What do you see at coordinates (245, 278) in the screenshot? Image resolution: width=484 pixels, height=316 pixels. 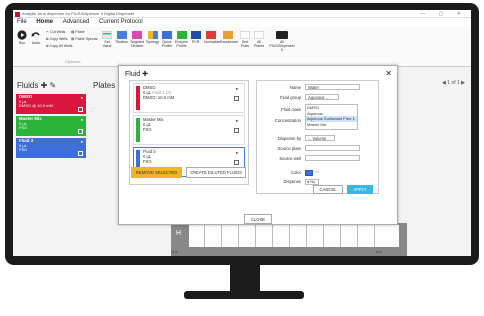 I see `monitor-stand-neck` at bounding box center [245, 278].